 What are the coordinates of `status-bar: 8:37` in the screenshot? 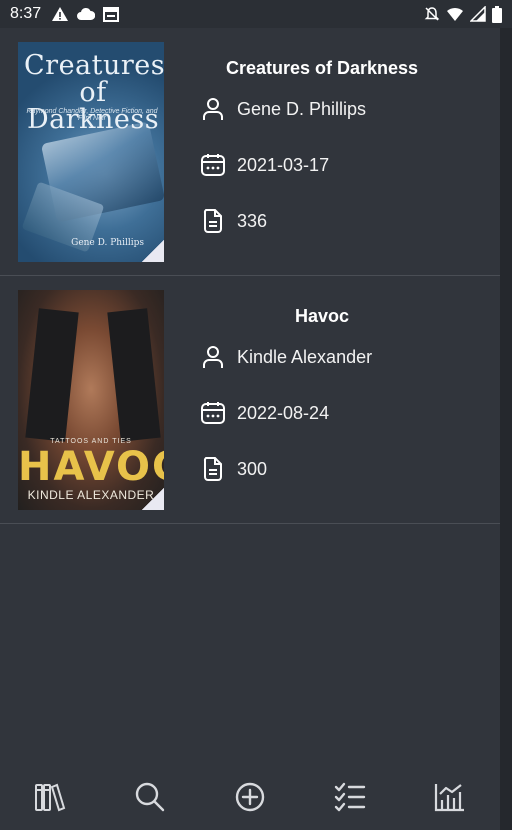 It's located at (256, 14).